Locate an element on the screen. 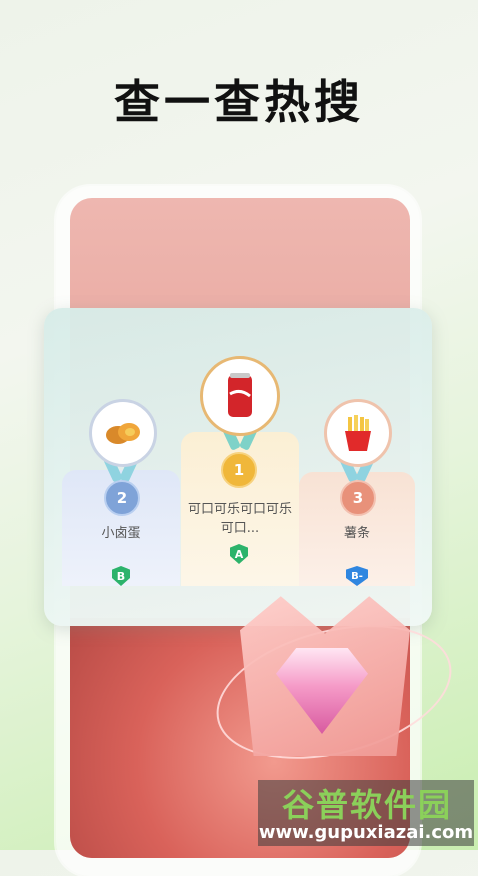 The width and height of the screenshot is (478, 876). watermark-url: www.gupuxiazai.com is located at coordinates (366, 832).